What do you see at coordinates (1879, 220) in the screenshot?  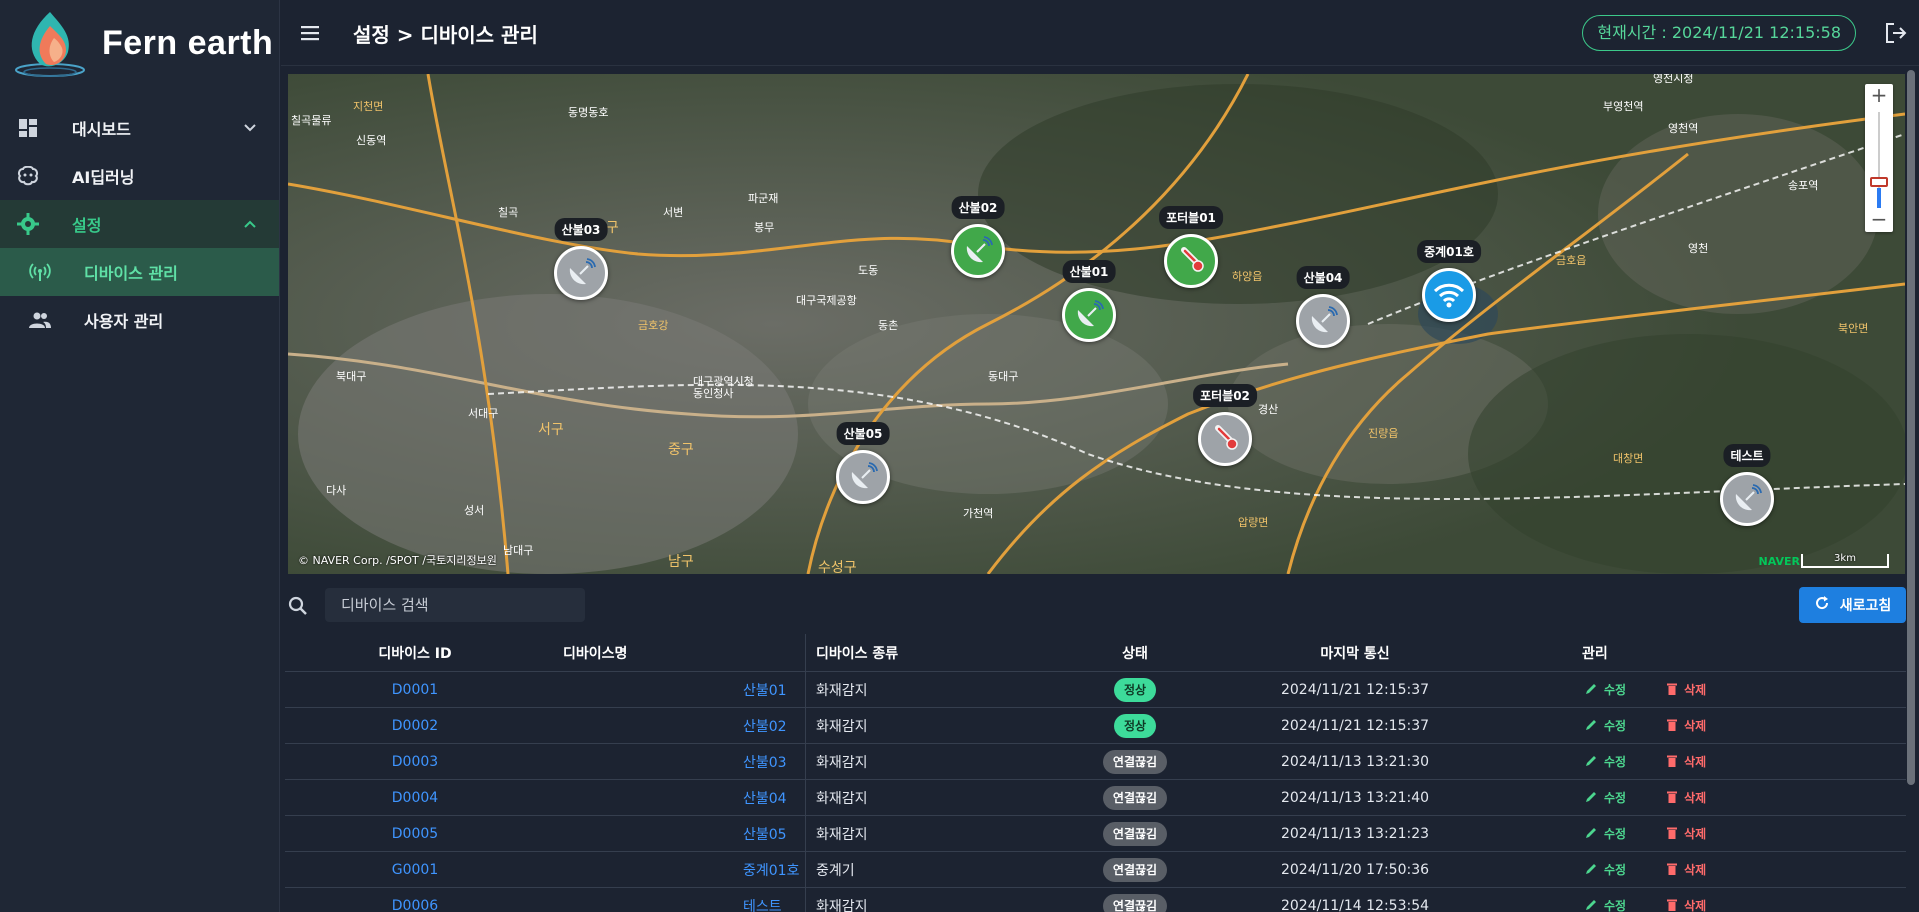 I see `zoom-out-button: −` at bounding box center [1879, 220].